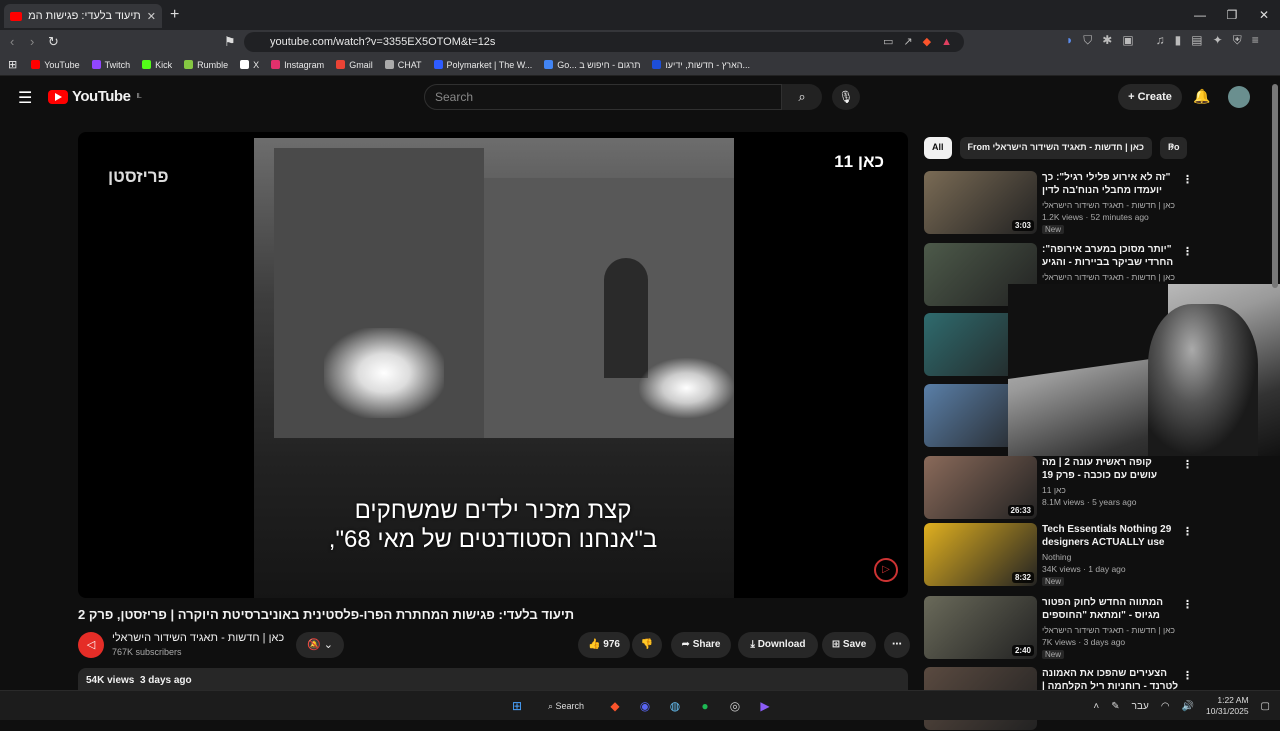 The height and width of the screenshot is (731, 1280). Describe the element at coordinates (615, 706) in the screenshot. I see `brave-browser-icon: ◆` at that location.